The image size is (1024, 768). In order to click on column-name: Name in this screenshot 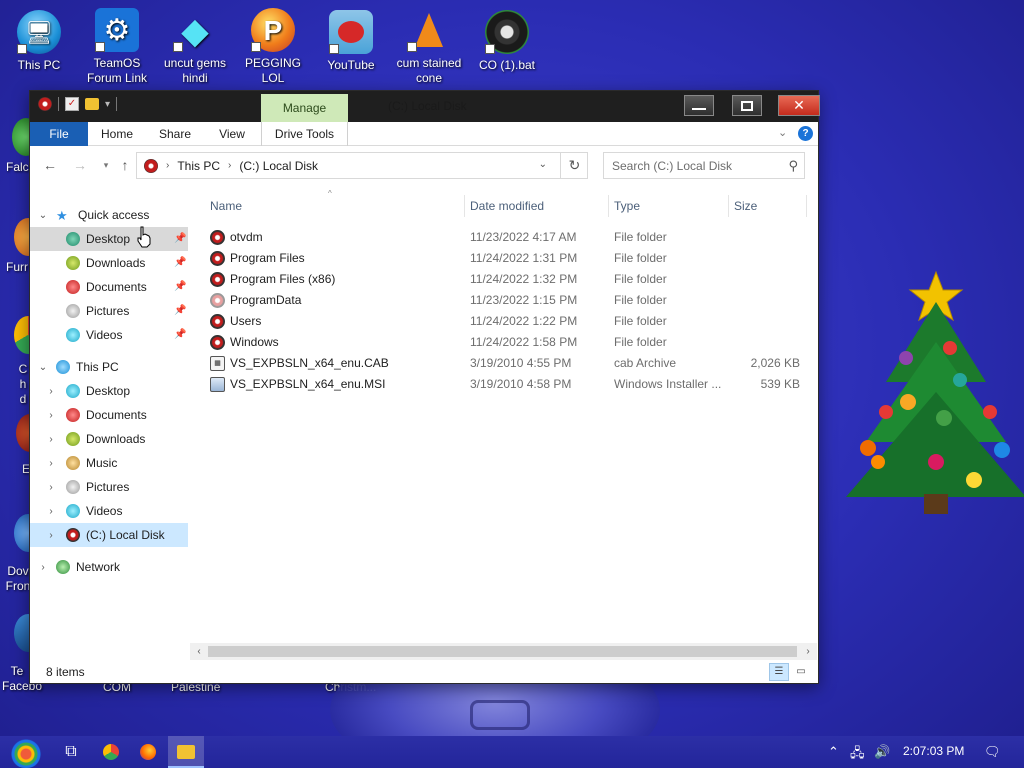, I will do `click(226, 206)`.